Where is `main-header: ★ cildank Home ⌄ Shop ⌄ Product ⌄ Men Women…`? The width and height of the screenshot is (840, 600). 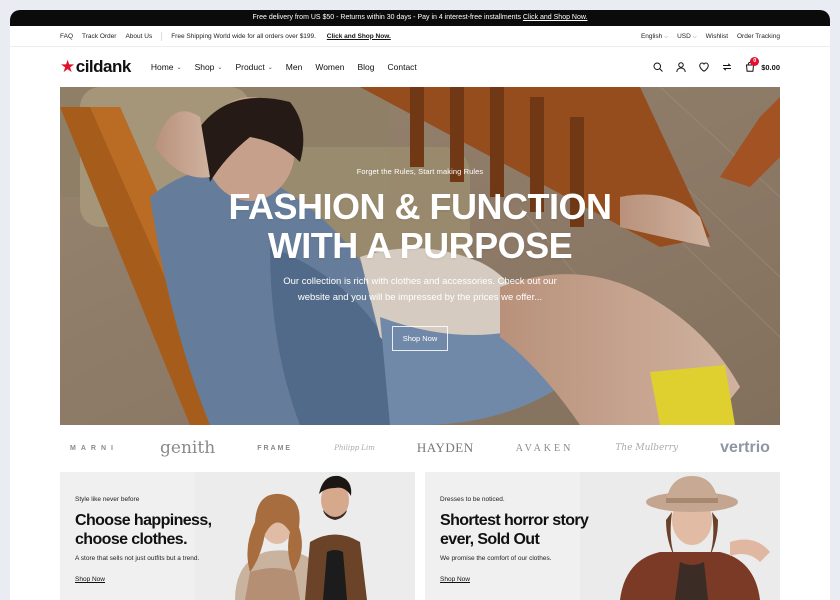 main-header: ★ cildank Home ⌄ Shop ⌄ Product ⌄ Men Women… is located at coordinates (420, 67).